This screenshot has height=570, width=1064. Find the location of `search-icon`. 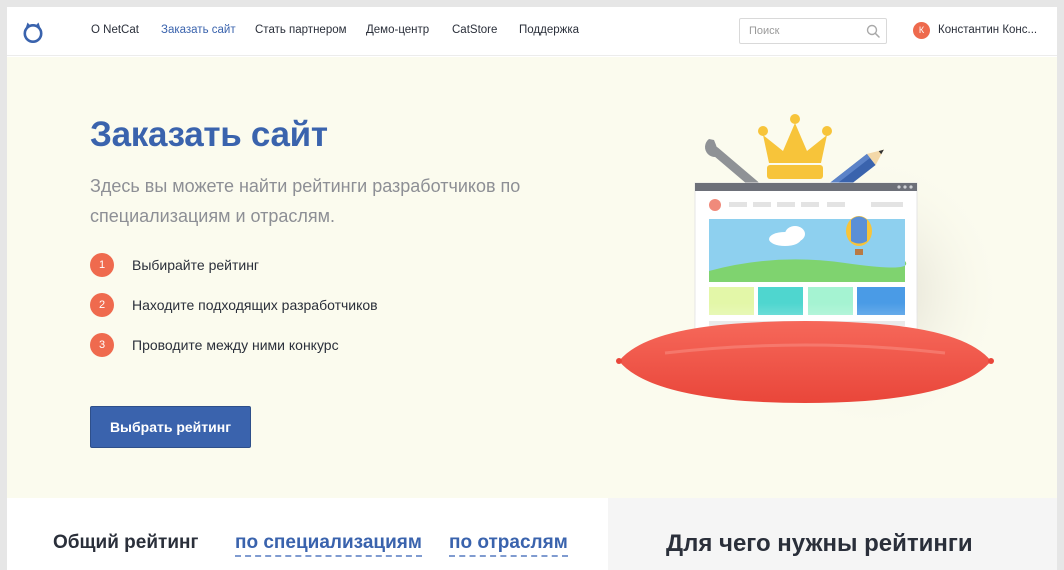

search-icon is located at coordinates (873, 31).